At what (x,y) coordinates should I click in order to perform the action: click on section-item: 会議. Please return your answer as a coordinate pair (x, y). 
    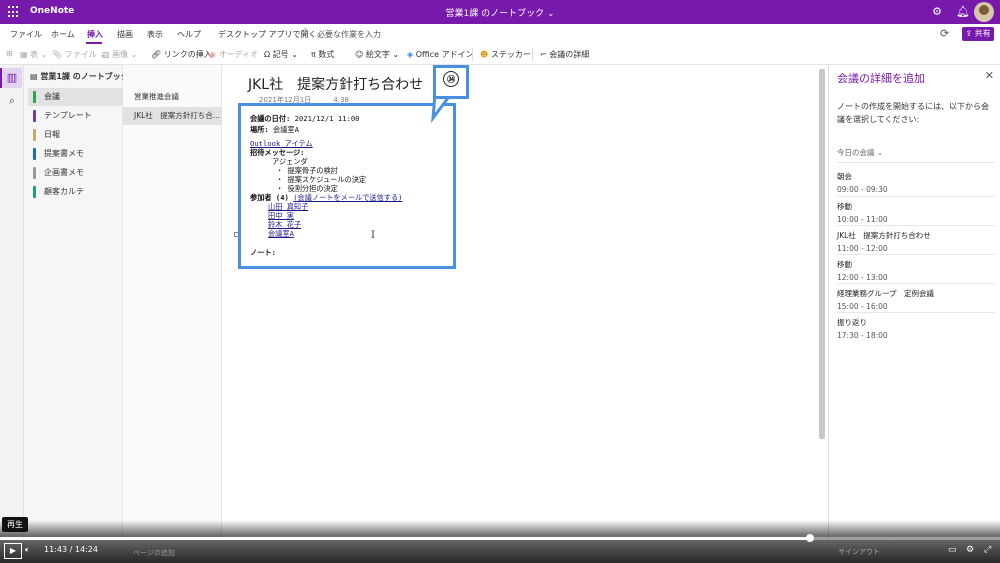
    Looking at the image, I should click on (75, 97).